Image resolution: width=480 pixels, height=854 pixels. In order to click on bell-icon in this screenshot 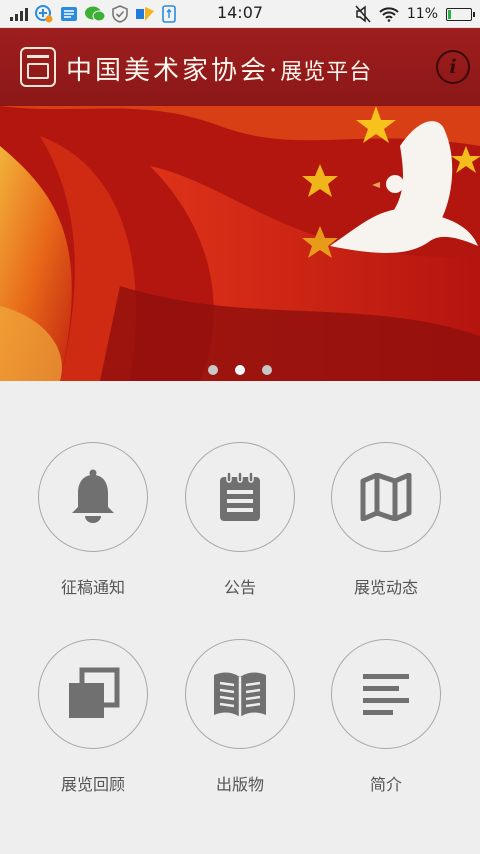, I will do `click(93, 496)`.